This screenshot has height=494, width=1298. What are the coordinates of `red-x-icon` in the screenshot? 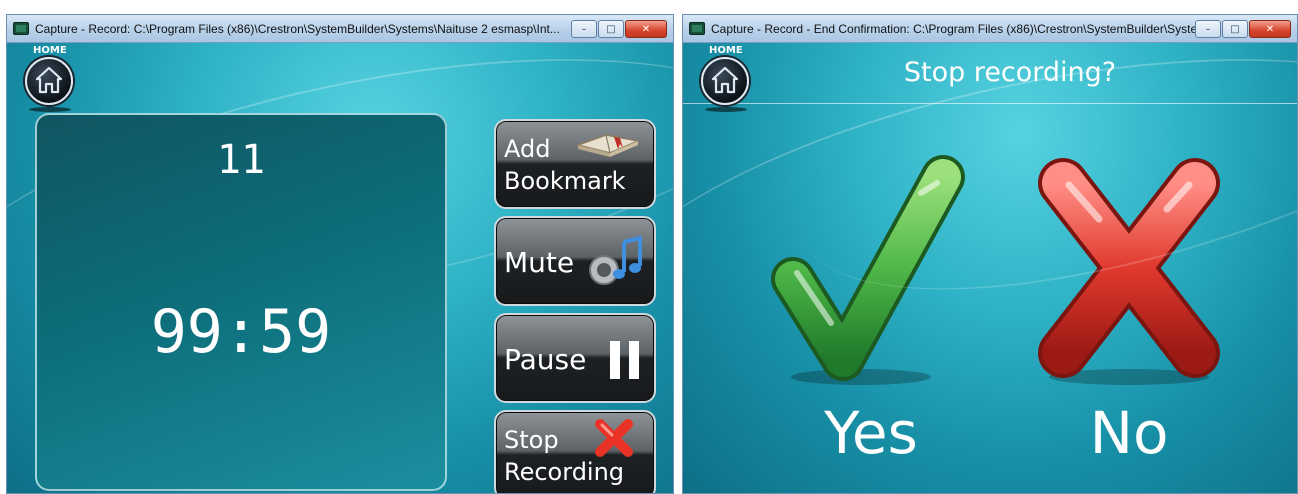 It's located at (614, 438).